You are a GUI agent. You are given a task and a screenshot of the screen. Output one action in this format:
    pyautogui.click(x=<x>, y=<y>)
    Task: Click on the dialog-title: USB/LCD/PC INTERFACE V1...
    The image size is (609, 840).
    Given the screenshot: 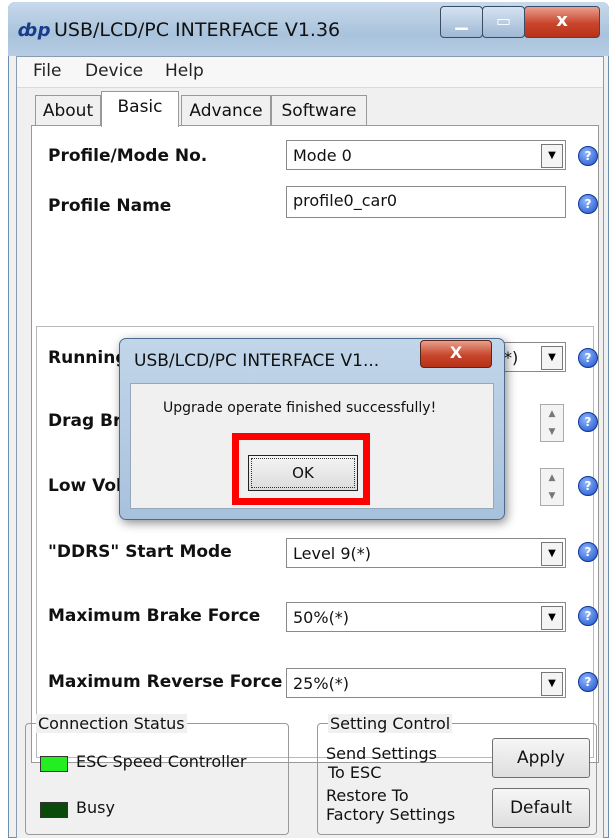 What is the action you would take?
    pyautogui.click(x=257, y=361)
    